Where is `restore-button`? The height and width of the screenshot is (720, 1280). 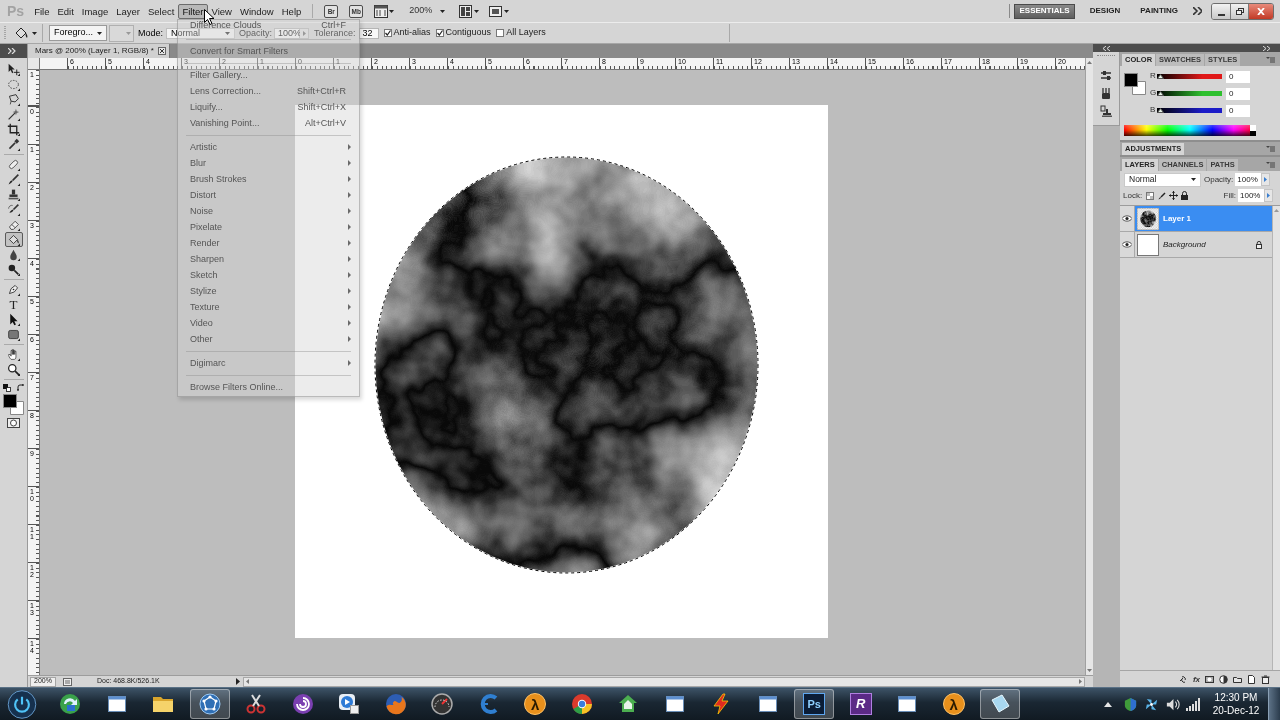 restore-button is located at coordinates (1240, 11).